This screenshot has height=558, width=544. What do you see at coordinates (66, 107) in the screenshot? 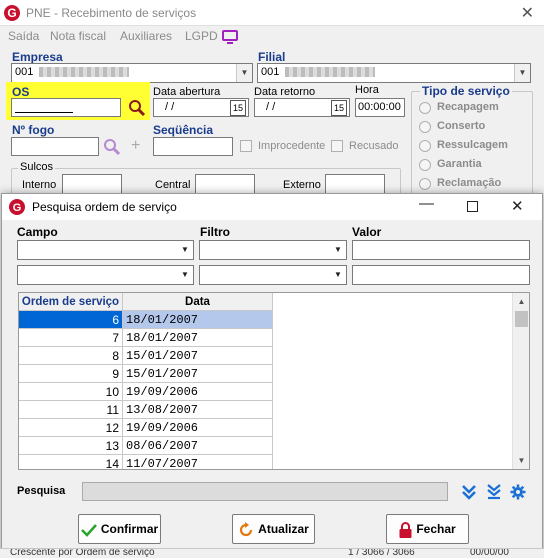
I see `os-input` at bounding box center [66, 107].